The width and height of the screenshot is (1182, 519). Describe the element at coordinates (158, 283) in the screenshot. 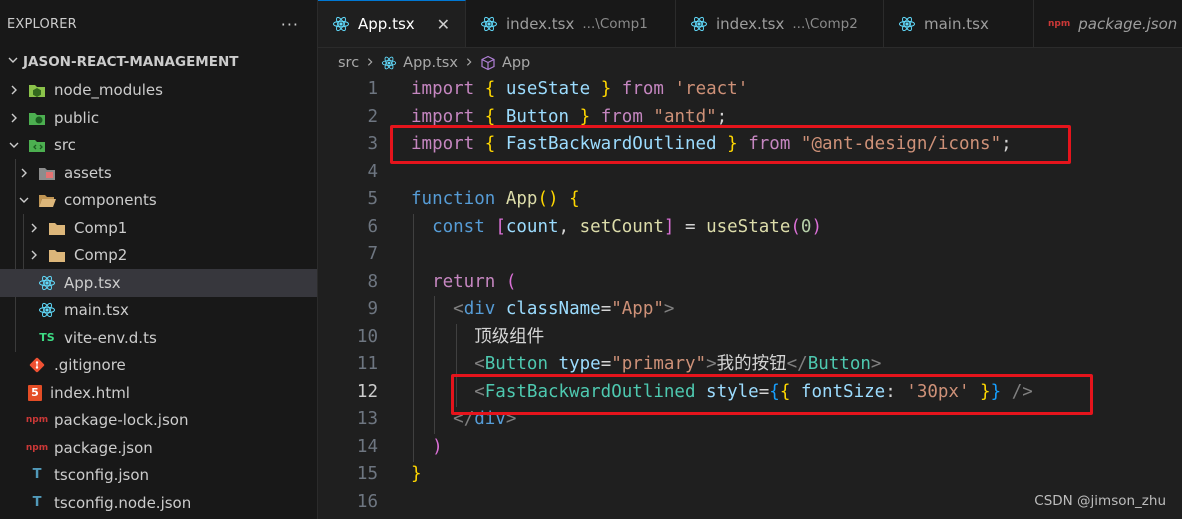

I see `tree-item-app-tsx: App.tsx` at that location.